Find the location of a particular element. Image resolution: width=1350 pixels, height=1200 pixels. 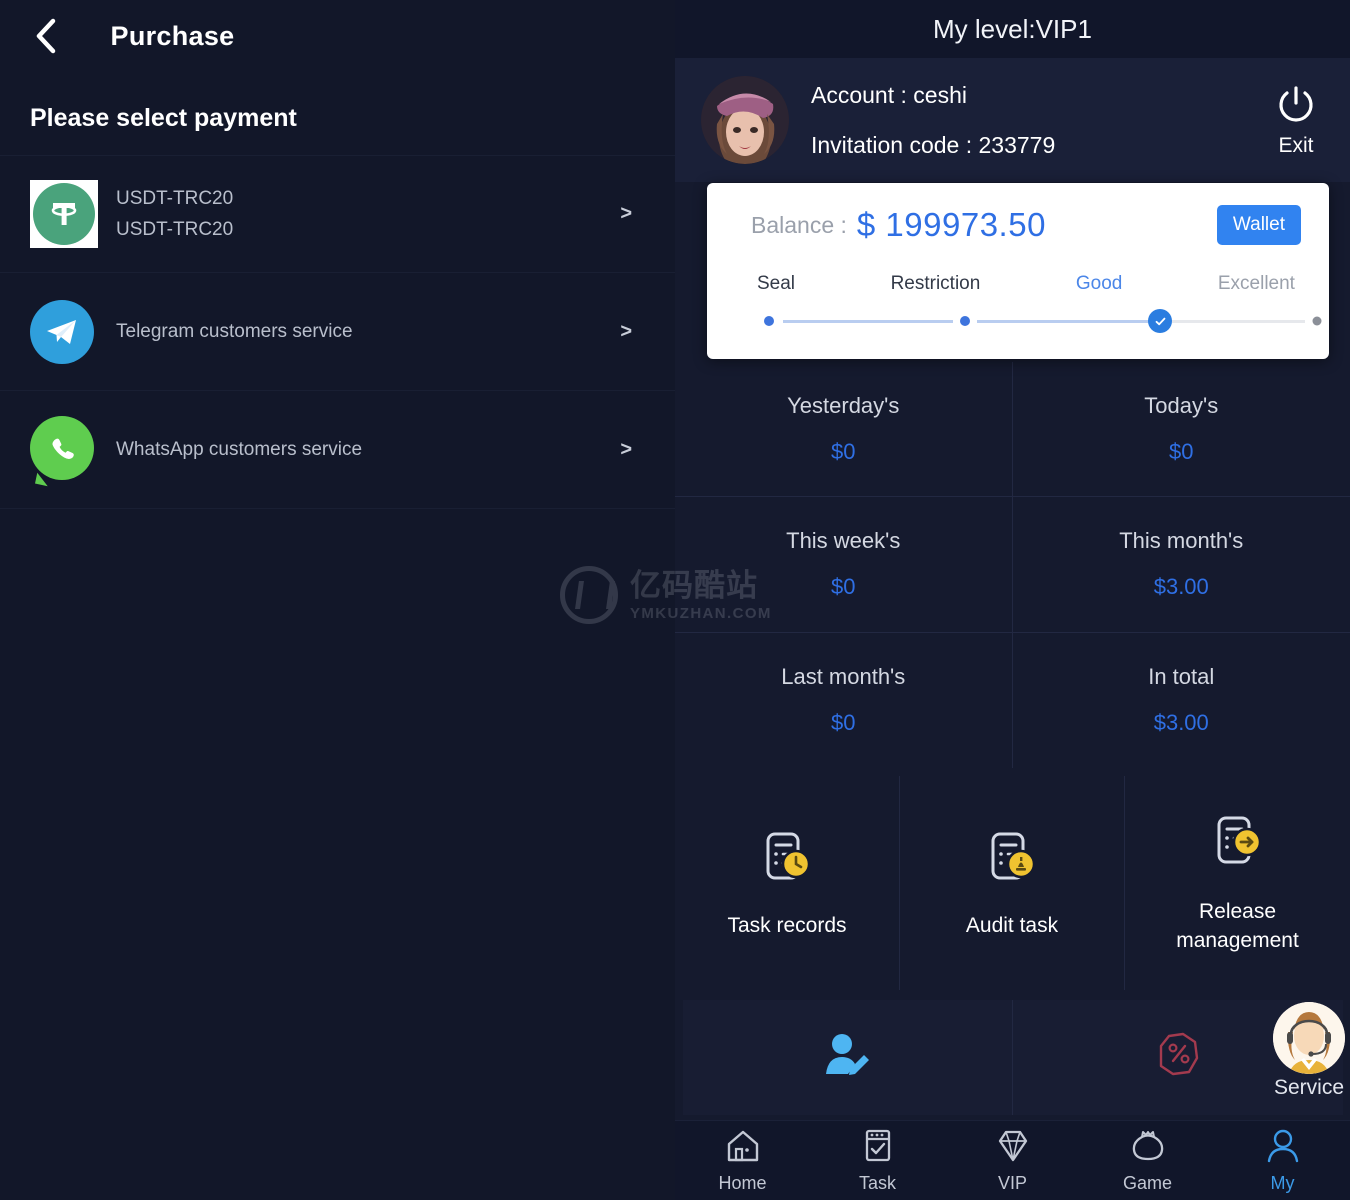

stat-yesterday: Yesterday's $0 is located at coordinates (844, 430).